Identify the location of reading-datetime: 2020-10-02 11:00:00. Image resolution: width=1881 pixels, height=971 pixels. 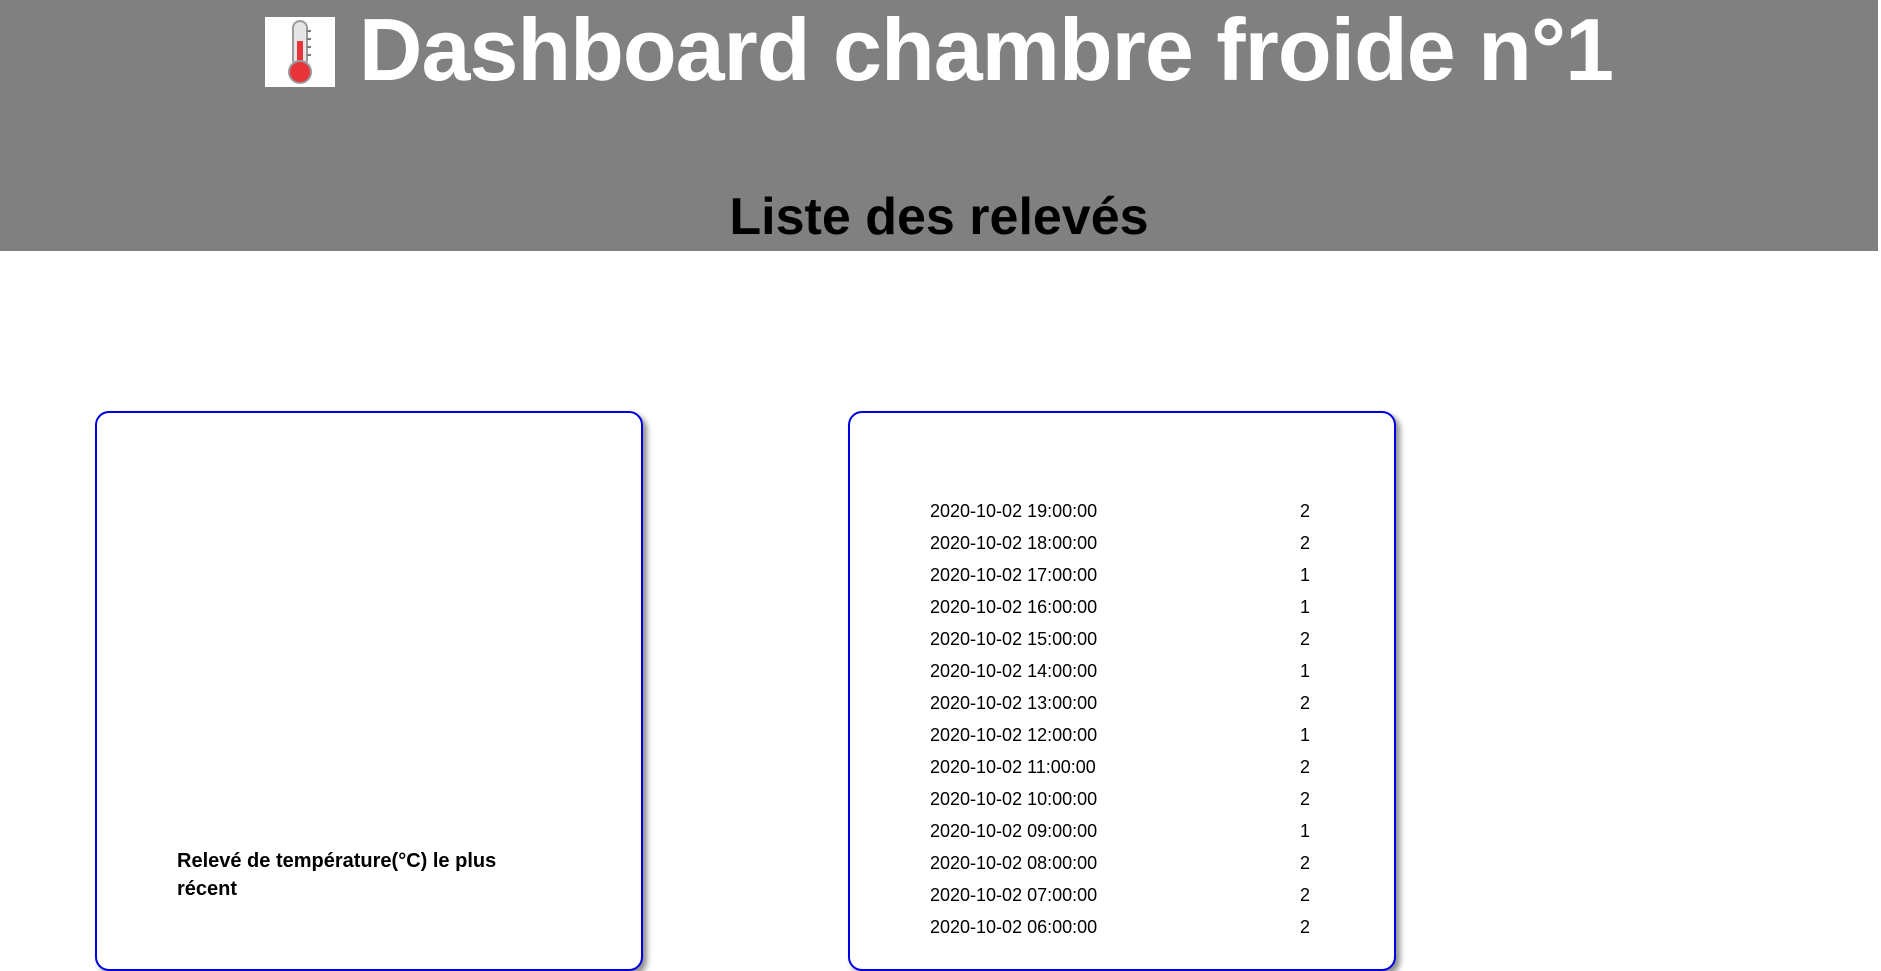
(1013, 766).